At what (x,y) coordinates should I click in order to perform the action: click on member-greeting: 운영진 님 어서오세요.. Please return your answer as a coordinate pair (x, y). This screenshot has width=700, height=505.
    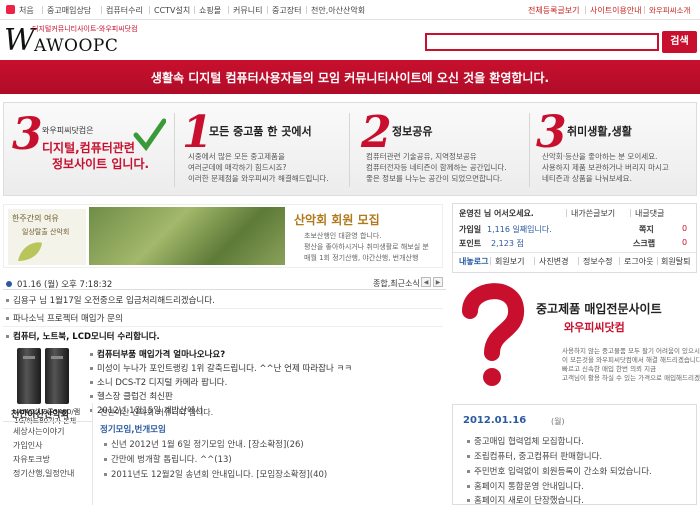
    Looking at the image, I should click on (496, 213).